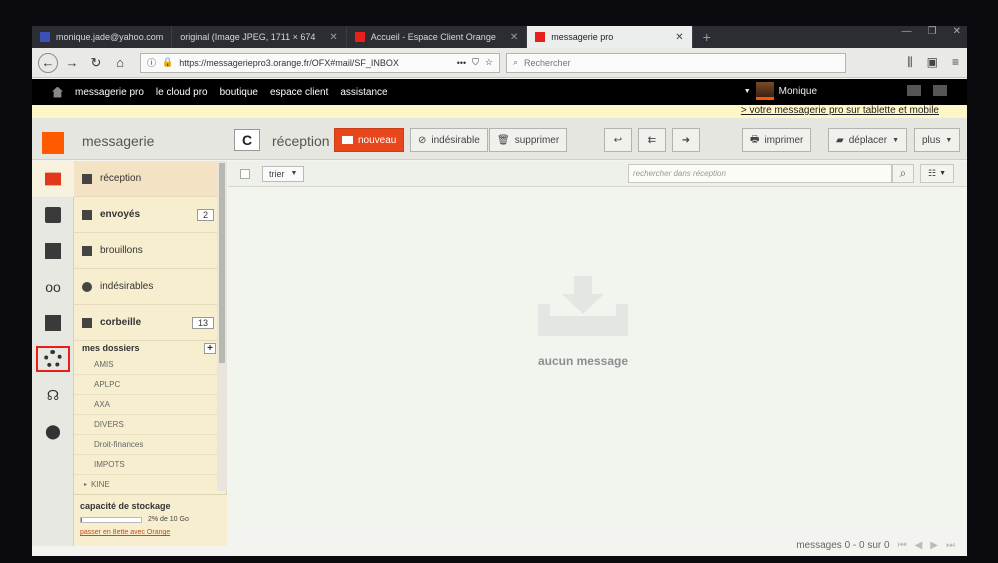 Image resolution: width=998 pixels, height=563 pixels. What do you see at coordinates (489, 62) in the screenshot?
I see `bookmark-star-icon: ☆` at bounding box center [489, 62].